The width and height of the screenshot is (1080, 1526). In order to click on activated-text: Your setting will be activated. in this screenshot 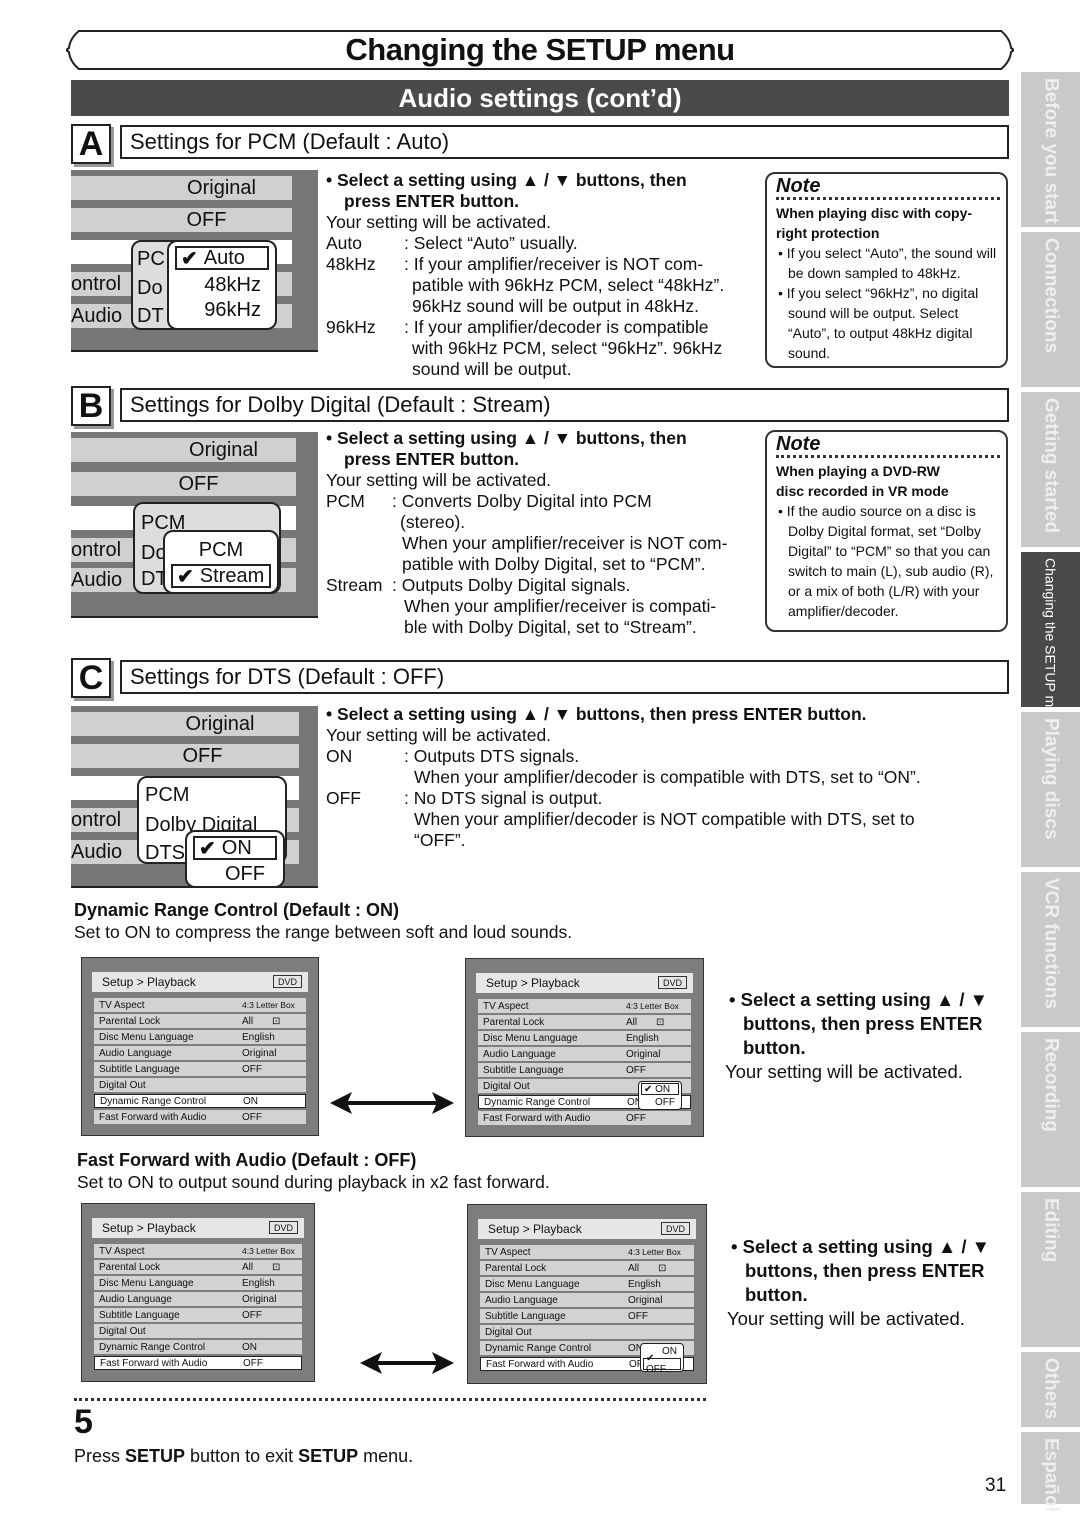, I will do `click(439, 480)`.